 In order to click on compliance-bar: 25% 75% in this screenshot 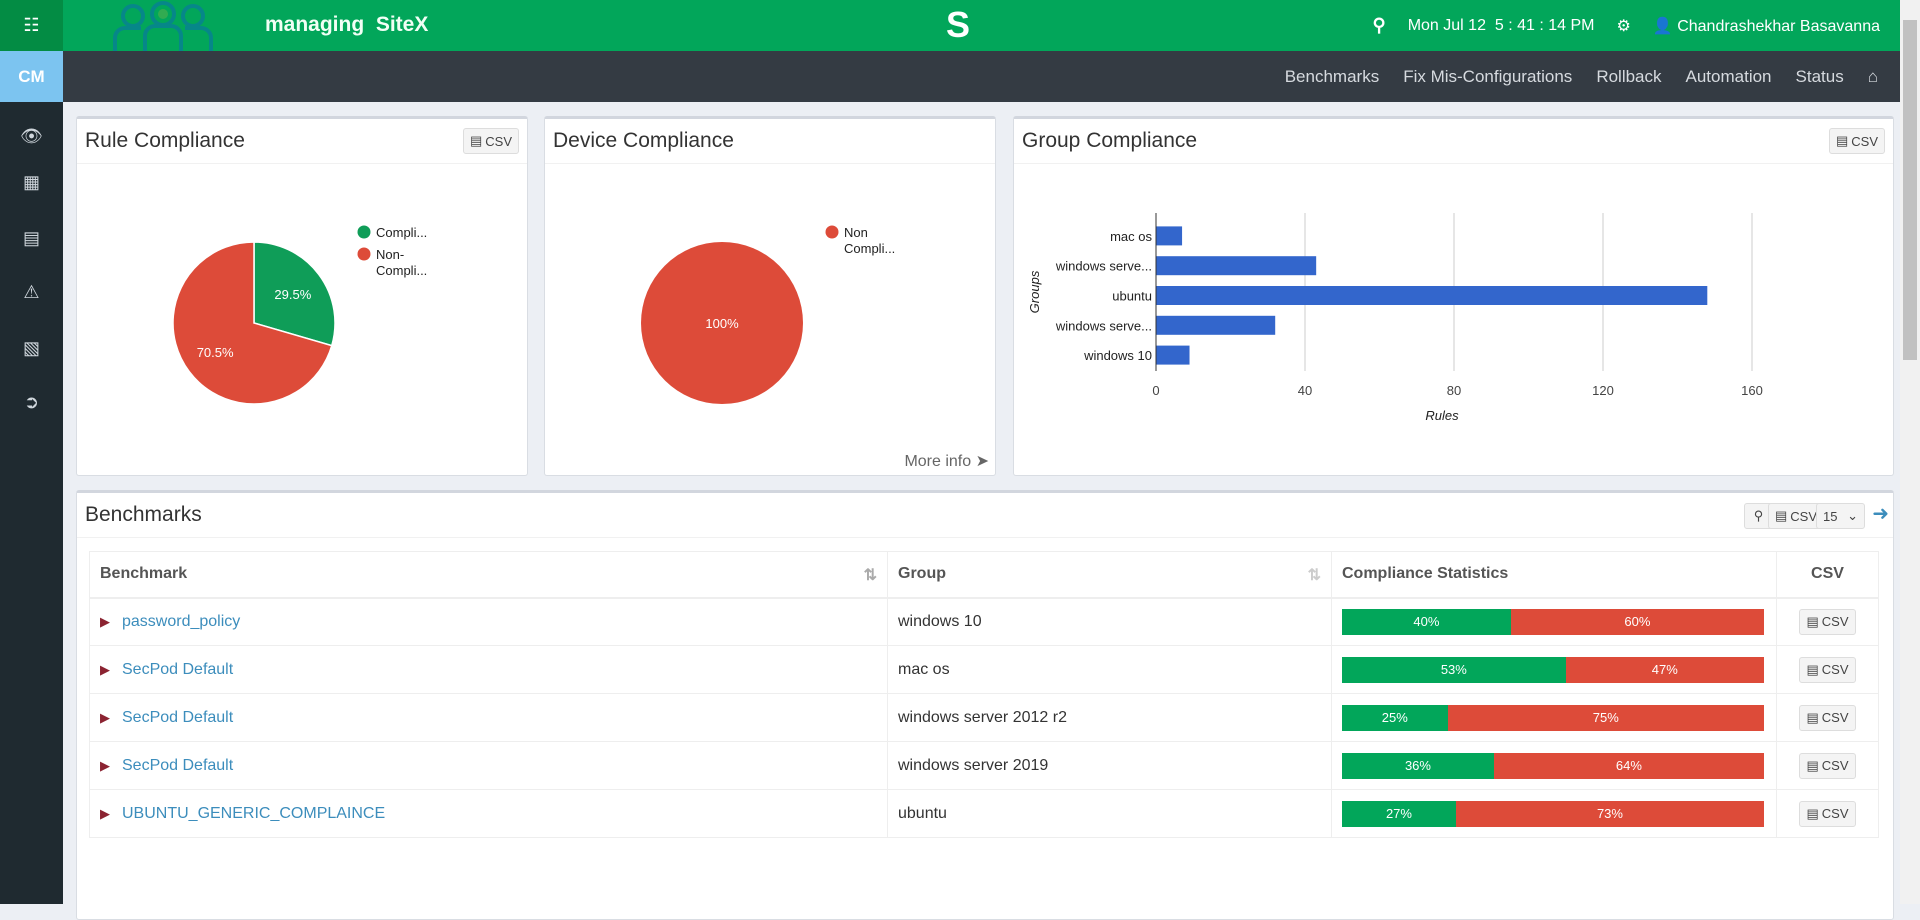, I will do `click(1553, 717)`.